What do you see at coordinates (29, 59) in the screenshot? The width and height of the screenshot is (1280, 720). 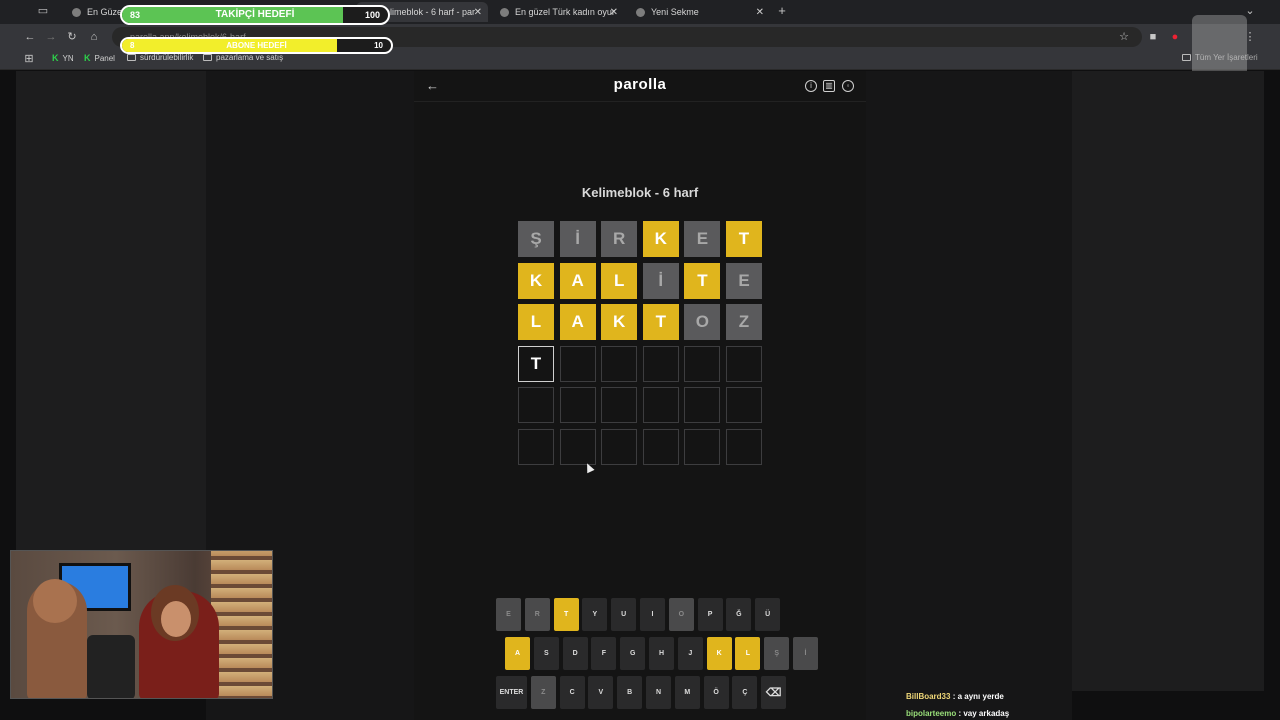 I see `apps-grid-icon: ⊞` at bounding box center [29, 59].